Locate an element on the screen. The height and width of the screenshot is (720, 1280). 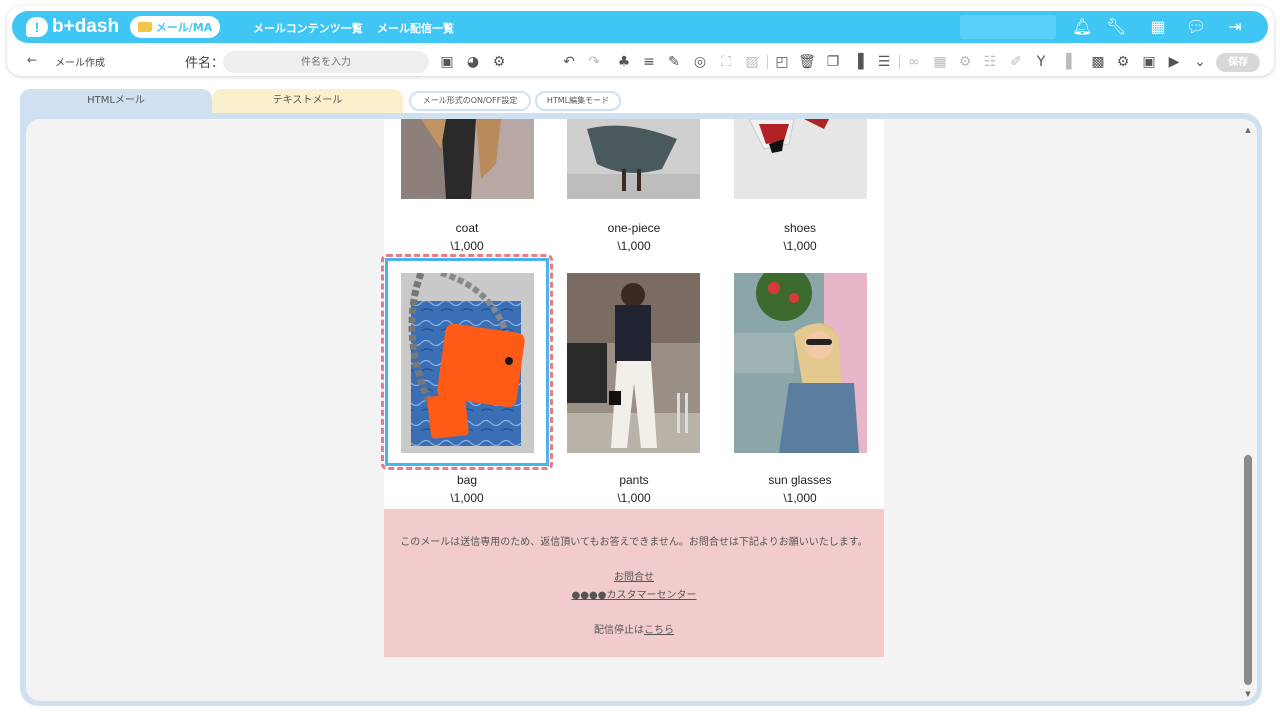
gears-icon: ⚙ is located at coordinates (965, 62).